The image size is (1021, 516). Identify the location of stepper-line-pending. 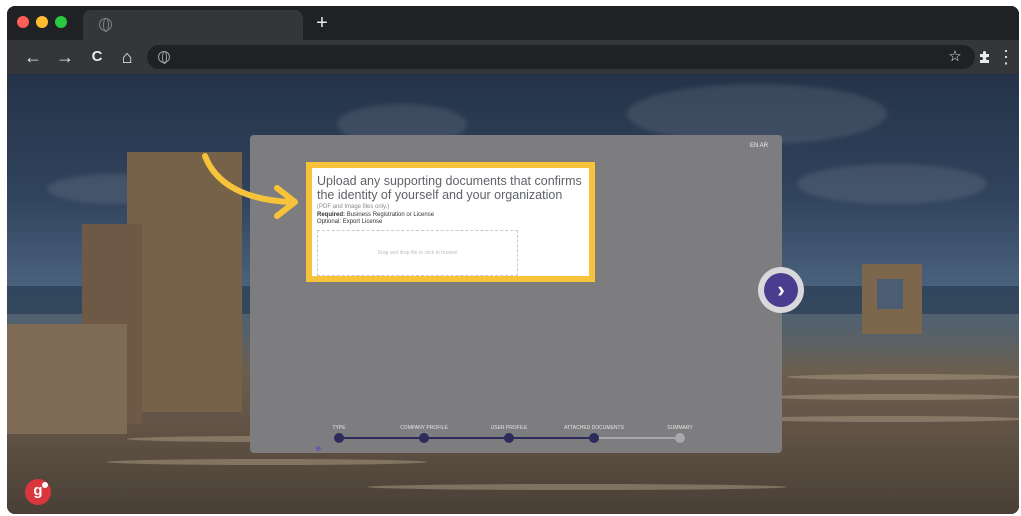
(637, 438).